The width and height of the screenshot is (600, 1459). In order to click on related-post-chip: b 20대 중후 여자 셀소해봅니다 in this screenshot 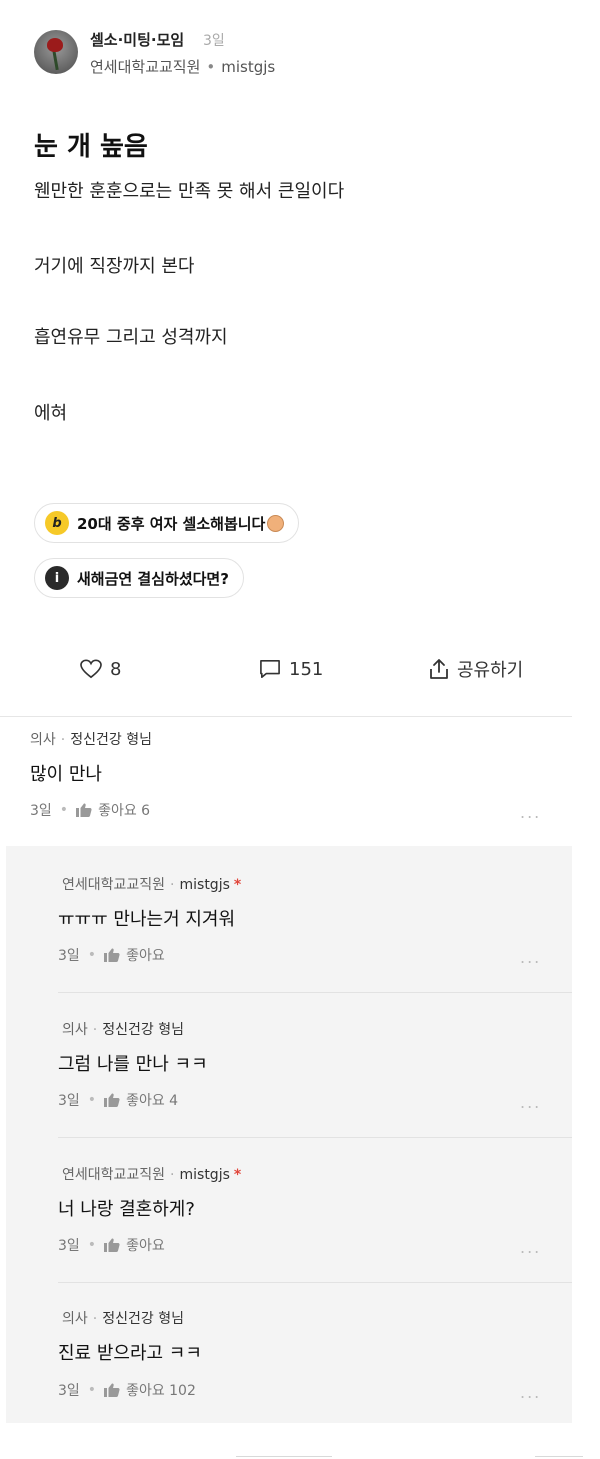, I will do `click(167, 523)`.